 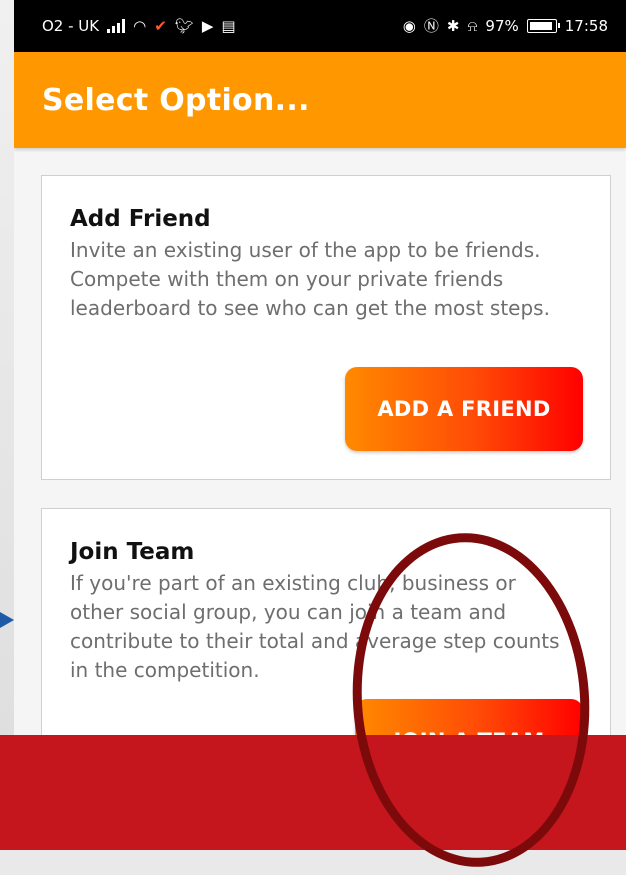 What do you see at coordinates (132, 552) in the screenshot?
I see `card-title: Join Team` at bounding box center [132, 552].